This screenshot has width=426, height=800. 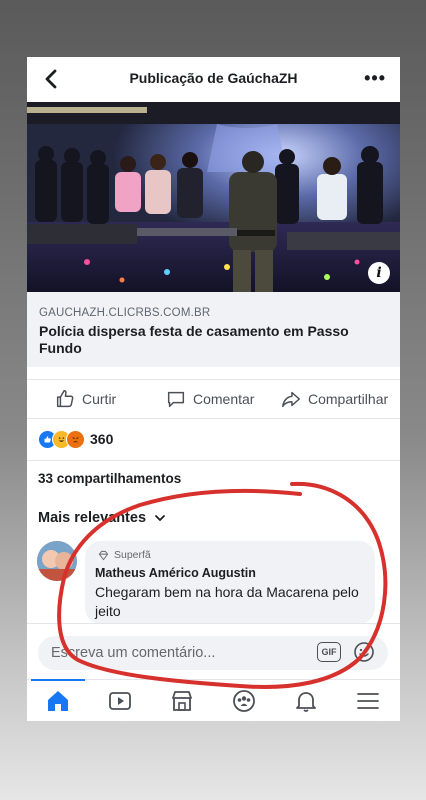 I want to click on notifications-tab, so click(x=306, y=700).